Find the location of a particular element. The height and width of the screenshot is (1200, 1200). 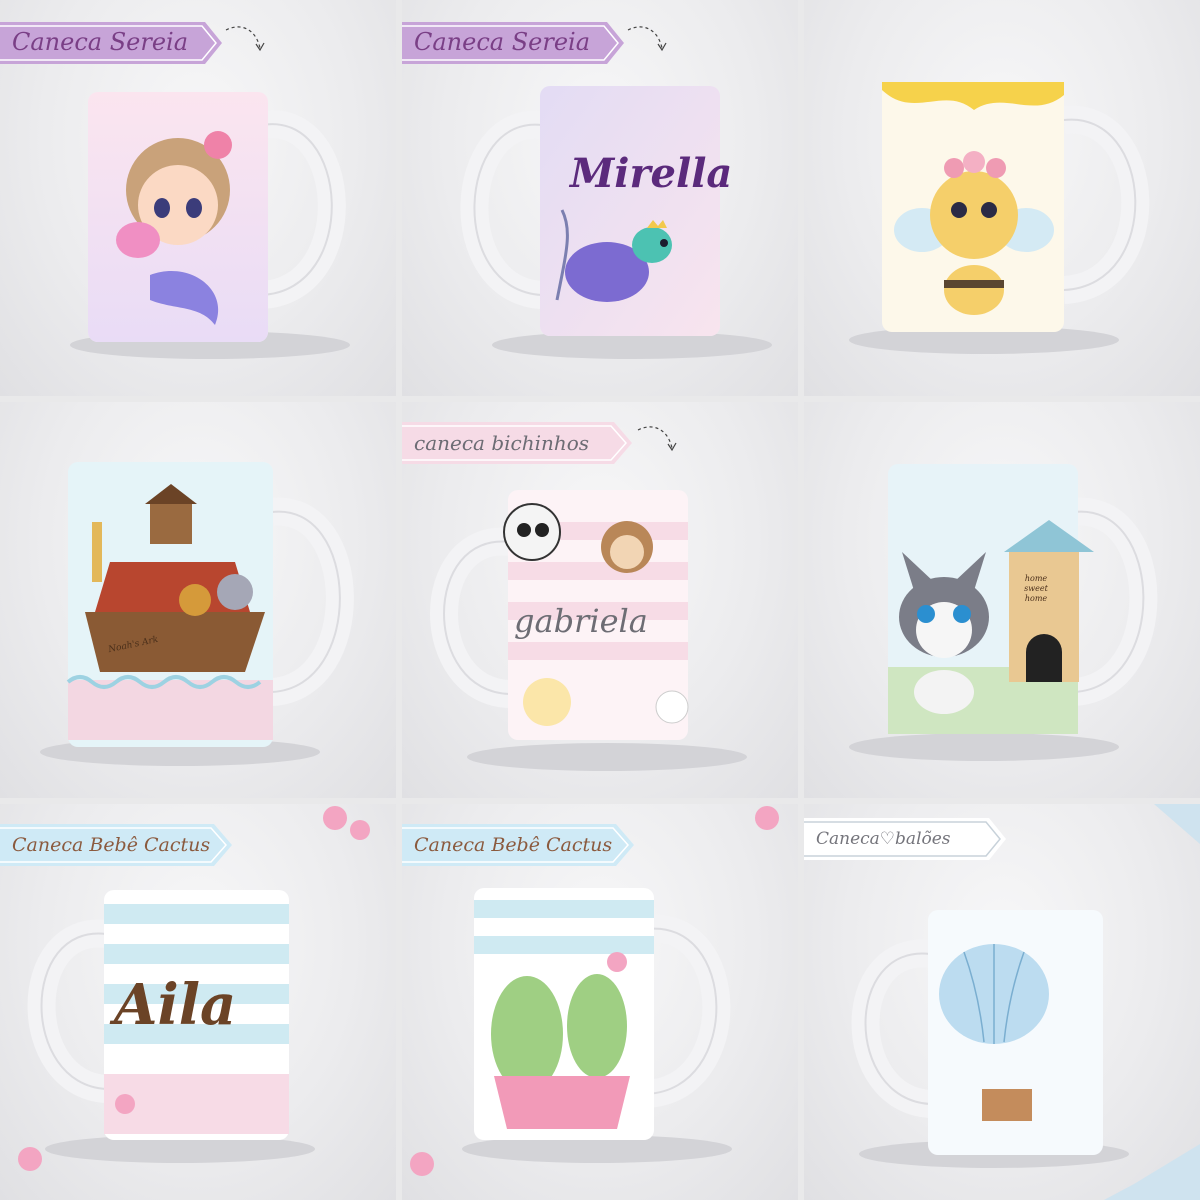

caption-label: caneca bichinhos is located at coordinates (502, 443).